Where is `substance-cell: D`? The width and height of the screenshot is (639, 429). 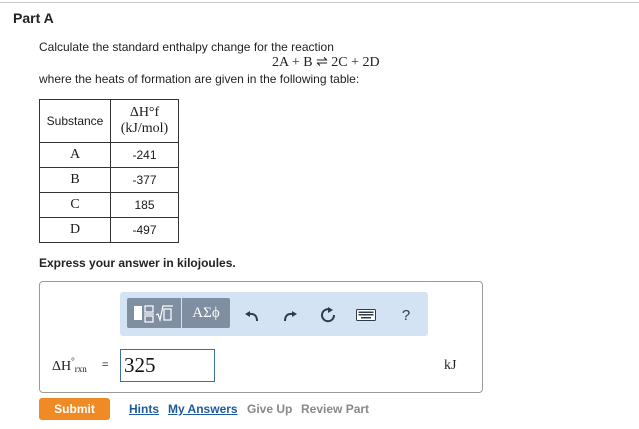
substance-cell: D is located at coordinates (75, 230).